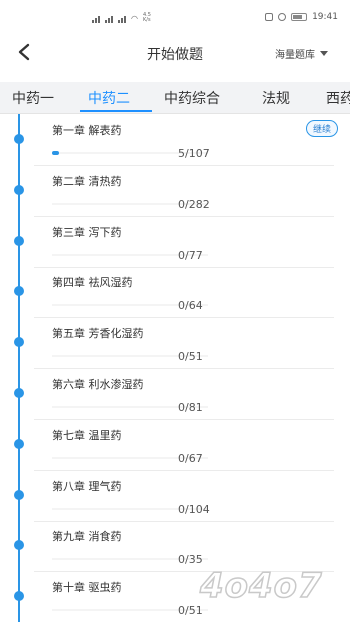  What do you see at coordinates (276, 98) in the screenshot?
I see `tab-fagui: 法规` at bounding box center [276, 98].